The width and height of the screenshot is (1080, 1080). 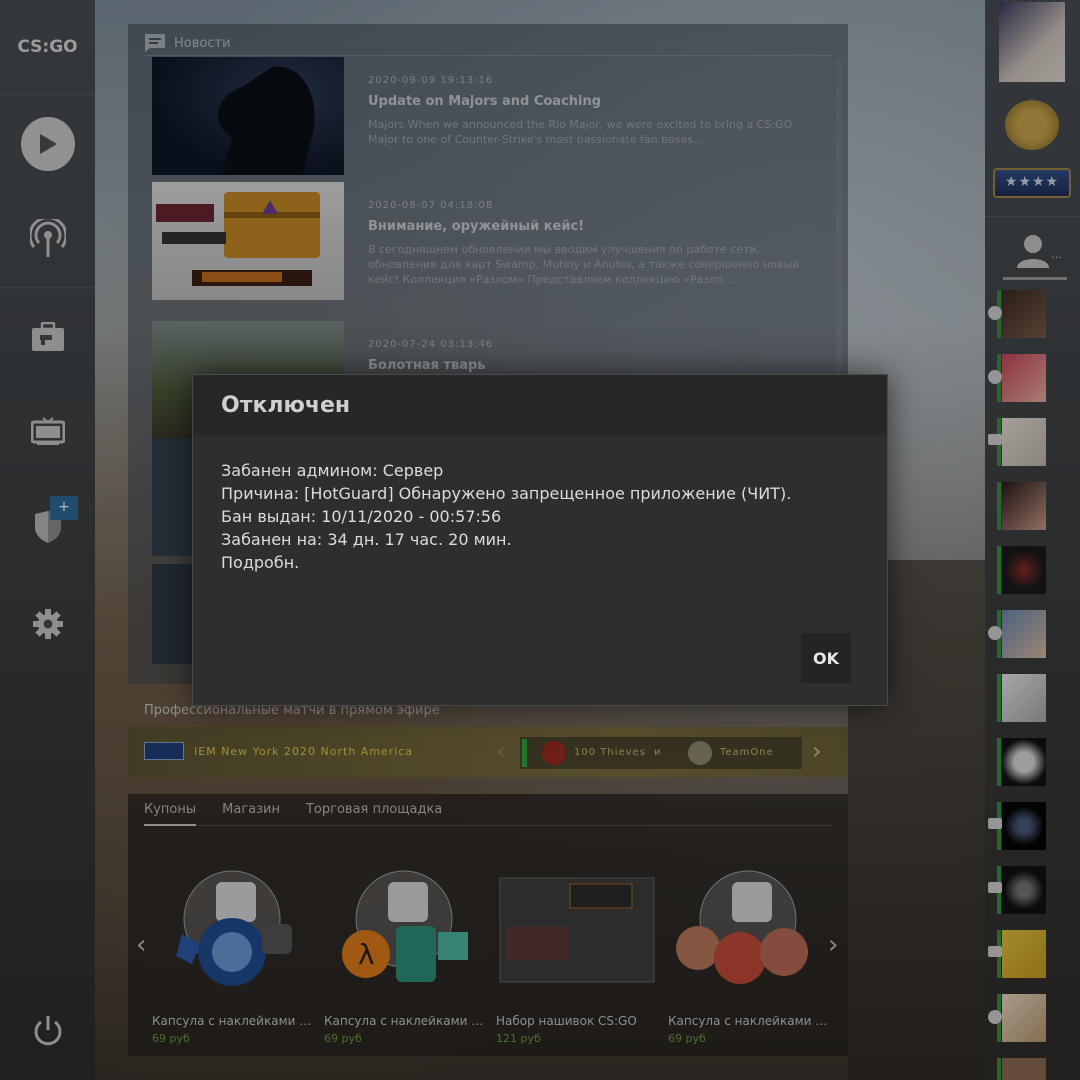 What do you see at coordinates (366, 539) in the screenshot?
I see `dialog-line-ban-duration: Забанен на: 34 дн. 17 час. 20 мин.` at bounding box center [366, 539].